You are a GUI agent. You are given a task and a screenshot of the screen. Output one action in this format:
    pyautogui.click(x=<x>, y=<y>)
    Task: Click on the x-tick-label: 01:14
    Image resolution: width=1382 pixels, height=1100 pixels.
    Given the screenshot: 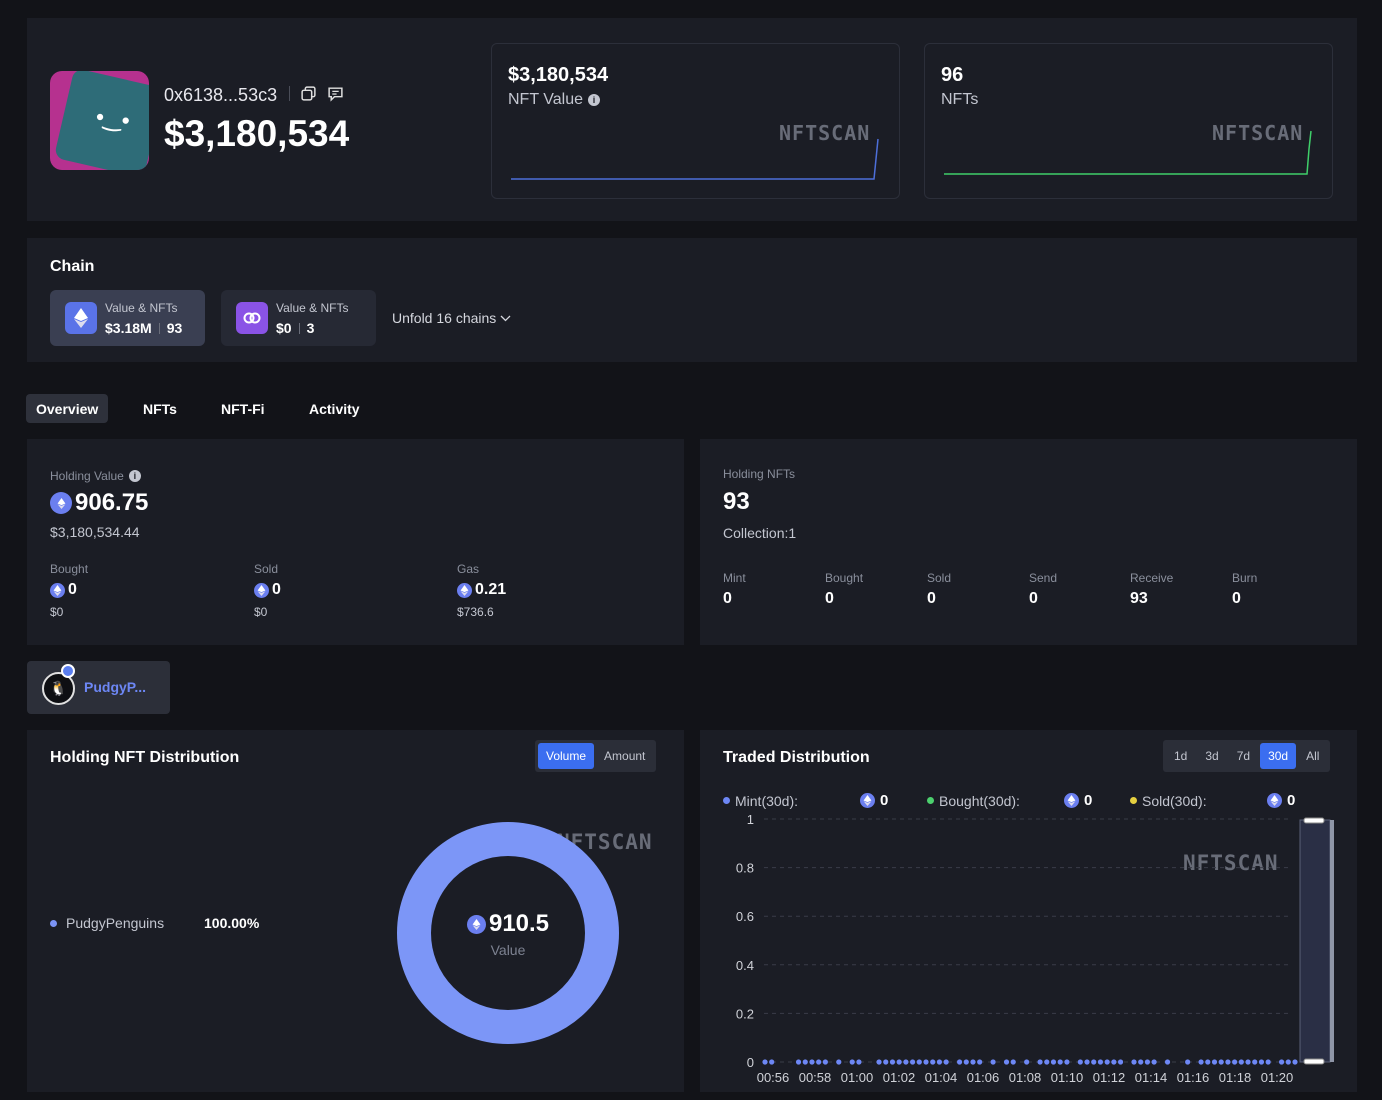 What is the action you would take?
    pyautogui.click(x=1151, y=1077)
    